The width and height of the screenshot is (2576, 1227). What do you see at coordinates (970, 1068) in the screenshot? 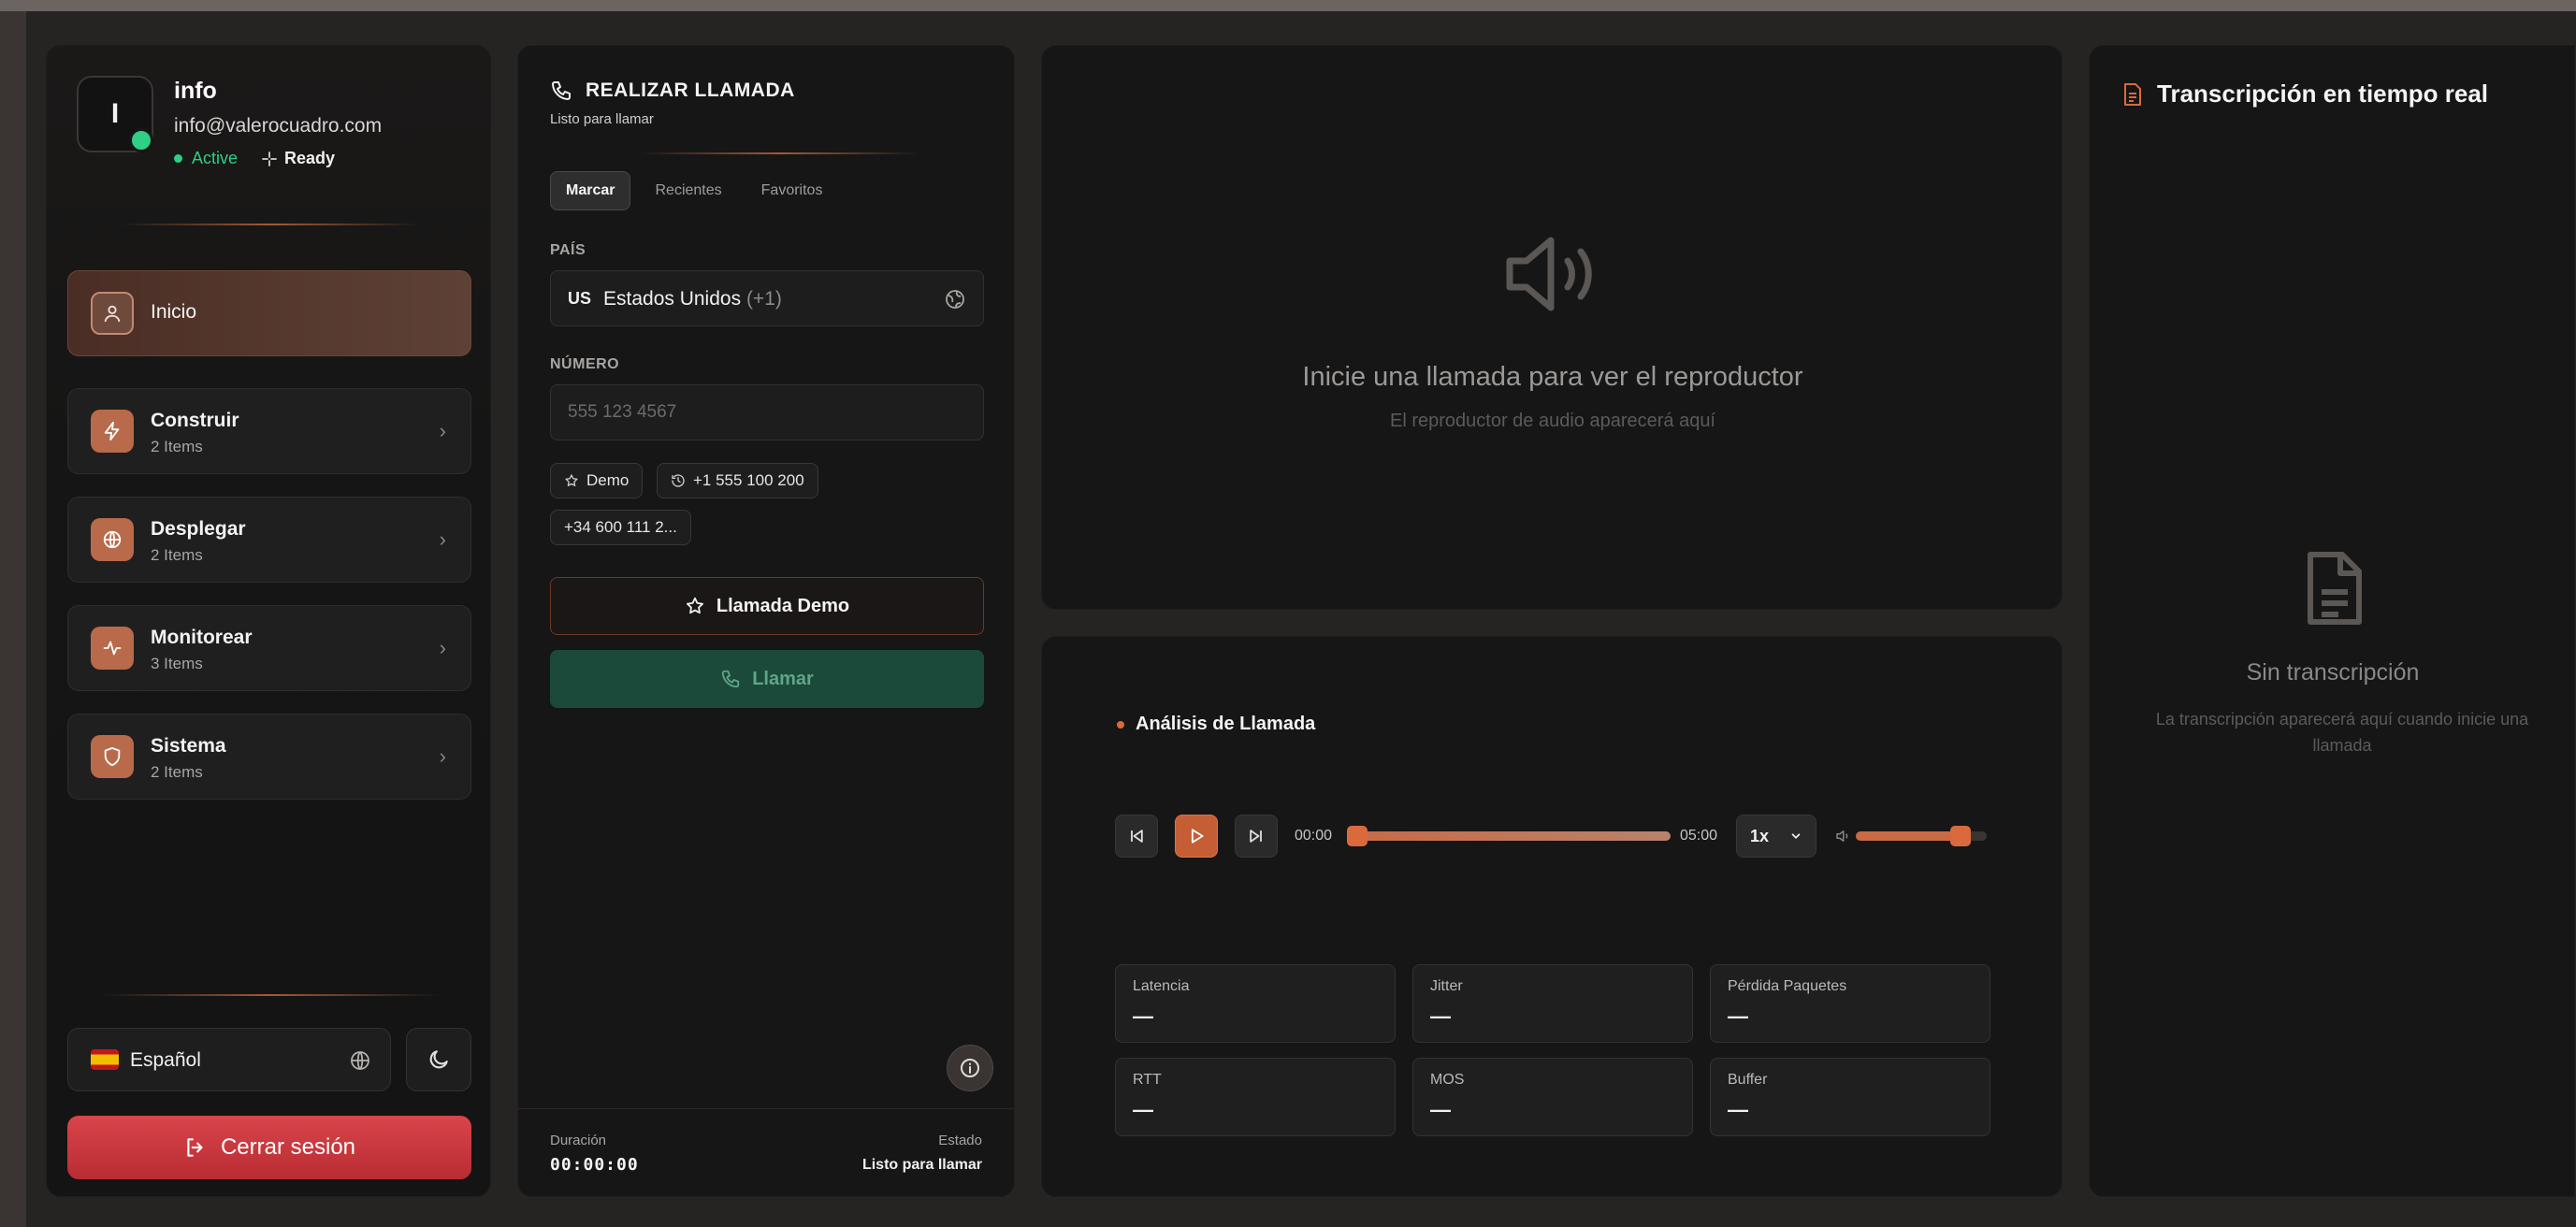
I see `info-button` at bounding box center [970, 1068].